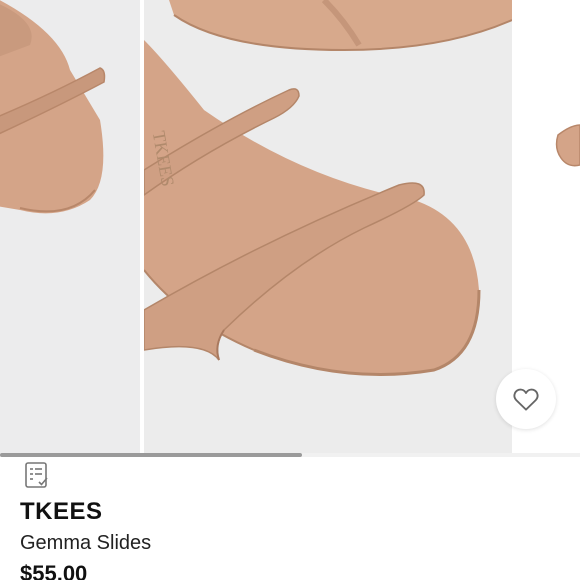 The width and height of the screenshot is (580, 580). What do you see at coordinates (151, 455) in the screenshot?
I see `carousel-scroll-thumb` at bounding box center [151, 455].